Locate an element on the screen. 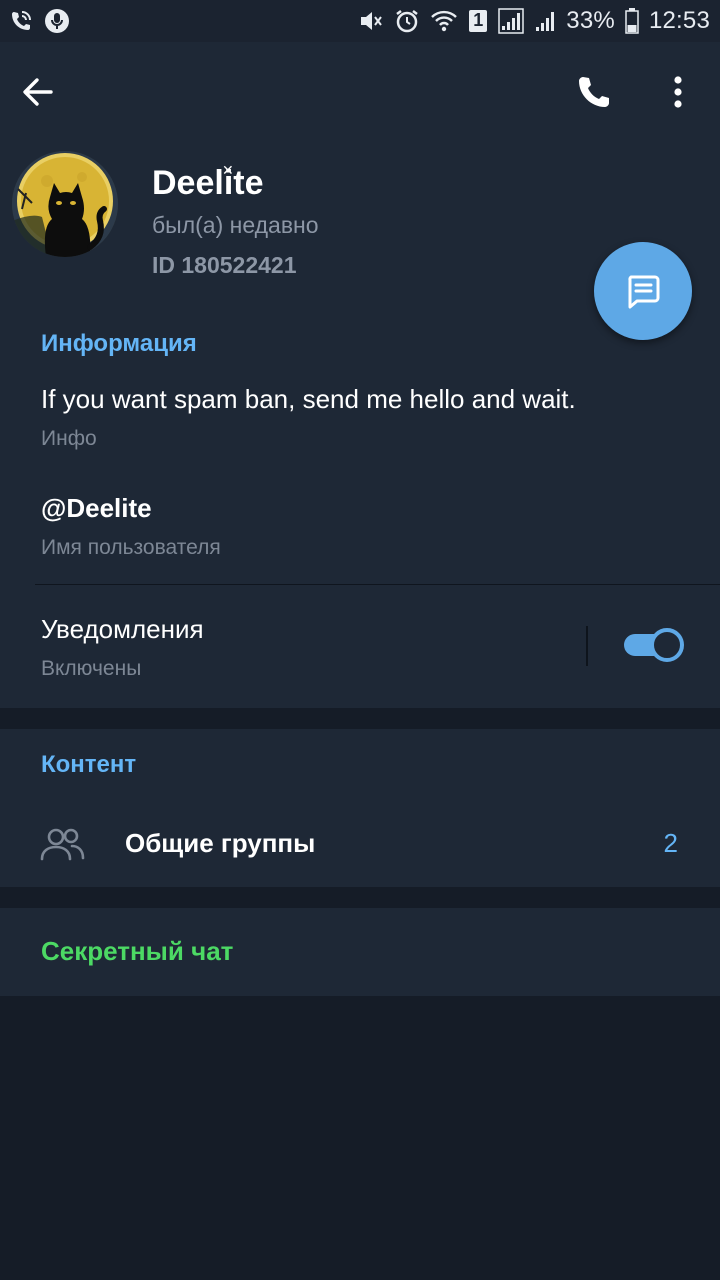  username-text: @Deelite is located at coordinates (96, 508).